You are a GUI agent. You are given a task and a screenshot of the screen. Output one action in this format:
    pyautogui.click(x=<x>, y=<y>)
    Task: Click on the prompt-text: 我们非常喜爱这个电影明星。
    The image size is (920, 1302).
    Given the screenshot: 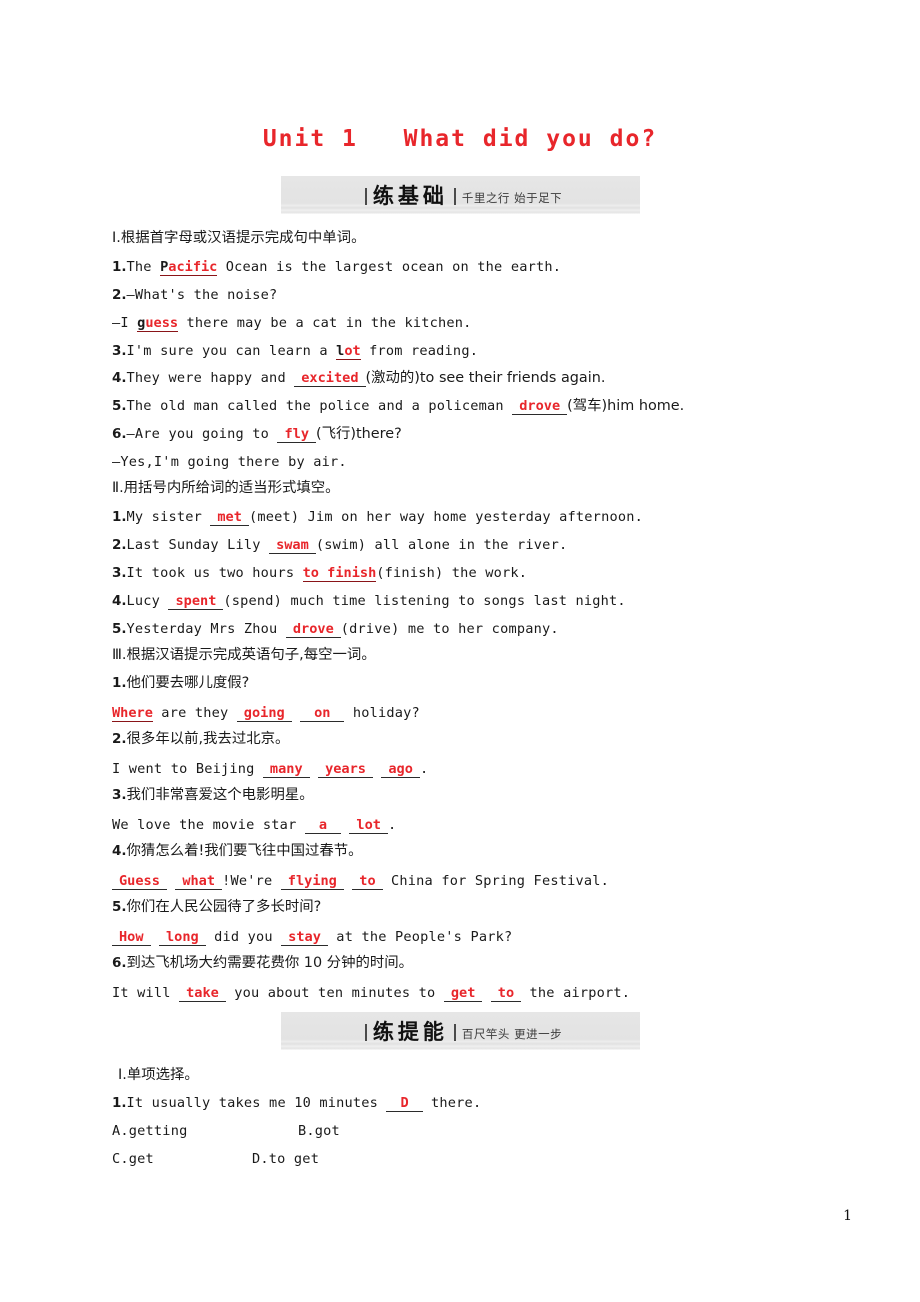 What is the action you would take?
    pyautogui.click(x=220, y=795)
    